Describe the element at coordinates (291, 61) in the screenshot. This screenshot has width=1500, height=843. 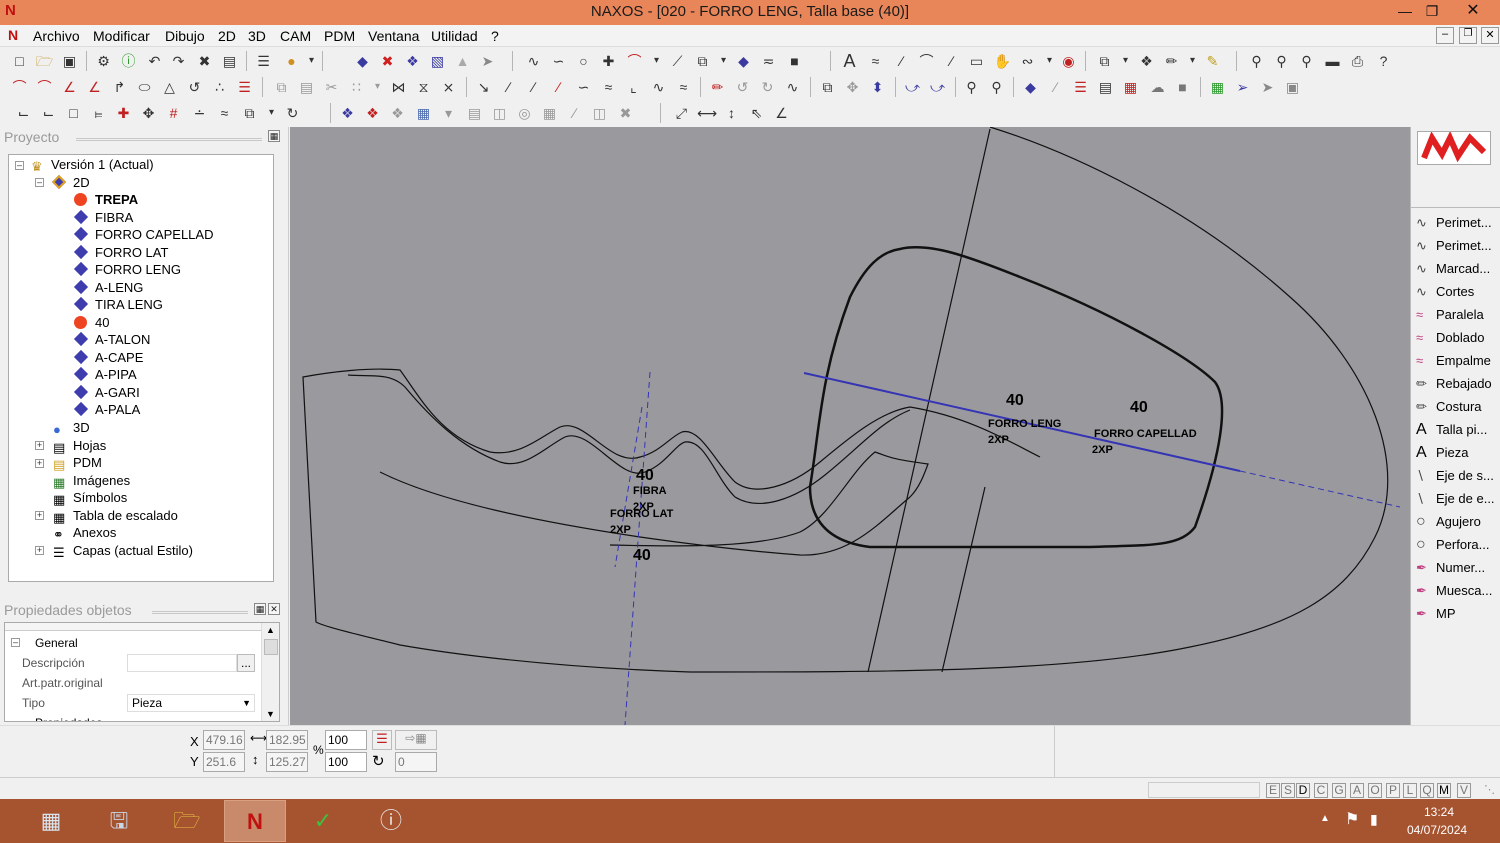
I see `style-icon: ●` at that location.